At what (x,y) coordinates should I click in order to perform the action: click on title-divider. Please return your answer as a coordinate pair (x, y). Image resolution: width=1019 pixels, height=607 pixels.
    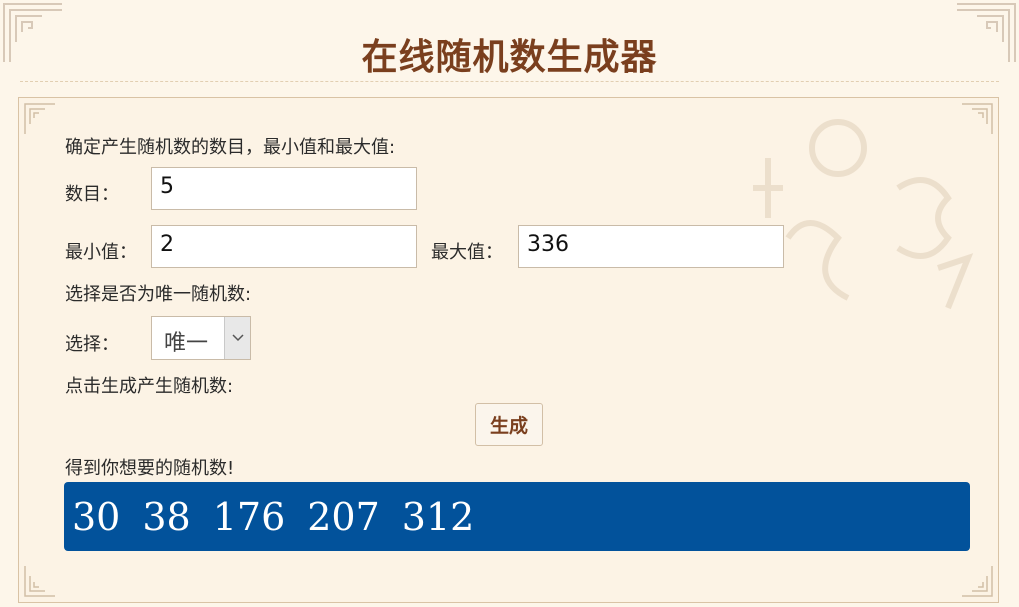
    Looking at the image, I should click on (509, 81).